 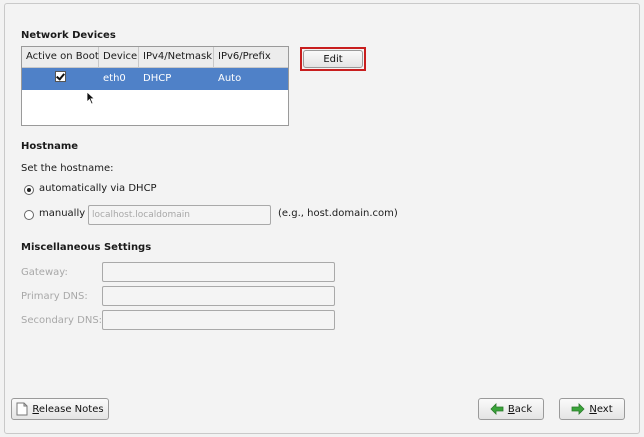 I want to click on secondary-dns-label: Secondary DNS:, so click(x=62, y=320).